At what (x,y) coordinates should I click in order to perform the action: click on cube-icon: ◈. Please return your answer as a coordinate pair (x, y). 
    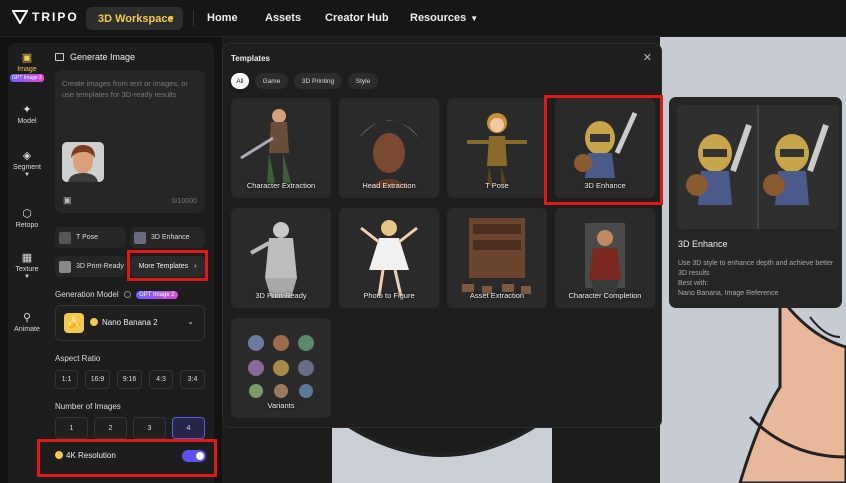
    Looking at the image, I should click on (27, 156).